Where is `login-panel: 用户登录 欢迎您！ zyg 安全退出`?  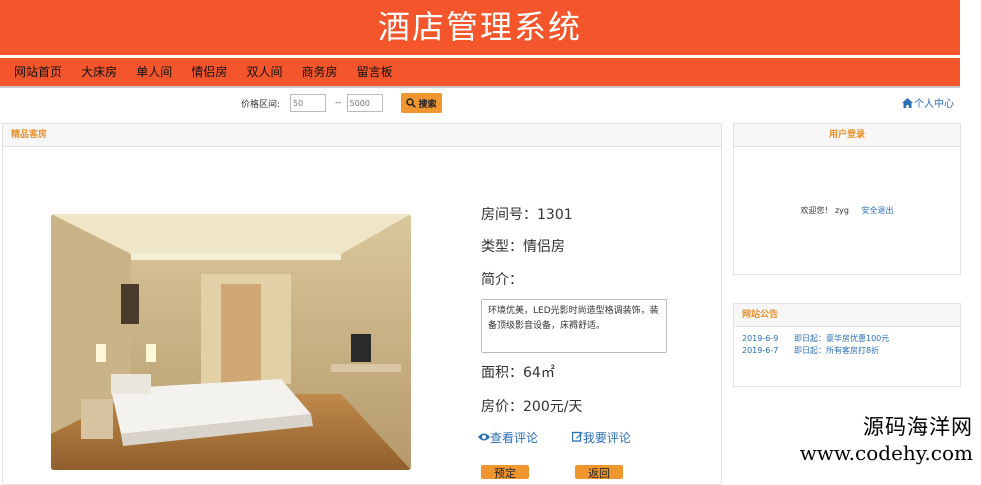 login-panel: 用户登录 欢迎您！ zyg 安全退出 is located at coordinates (847, 199).